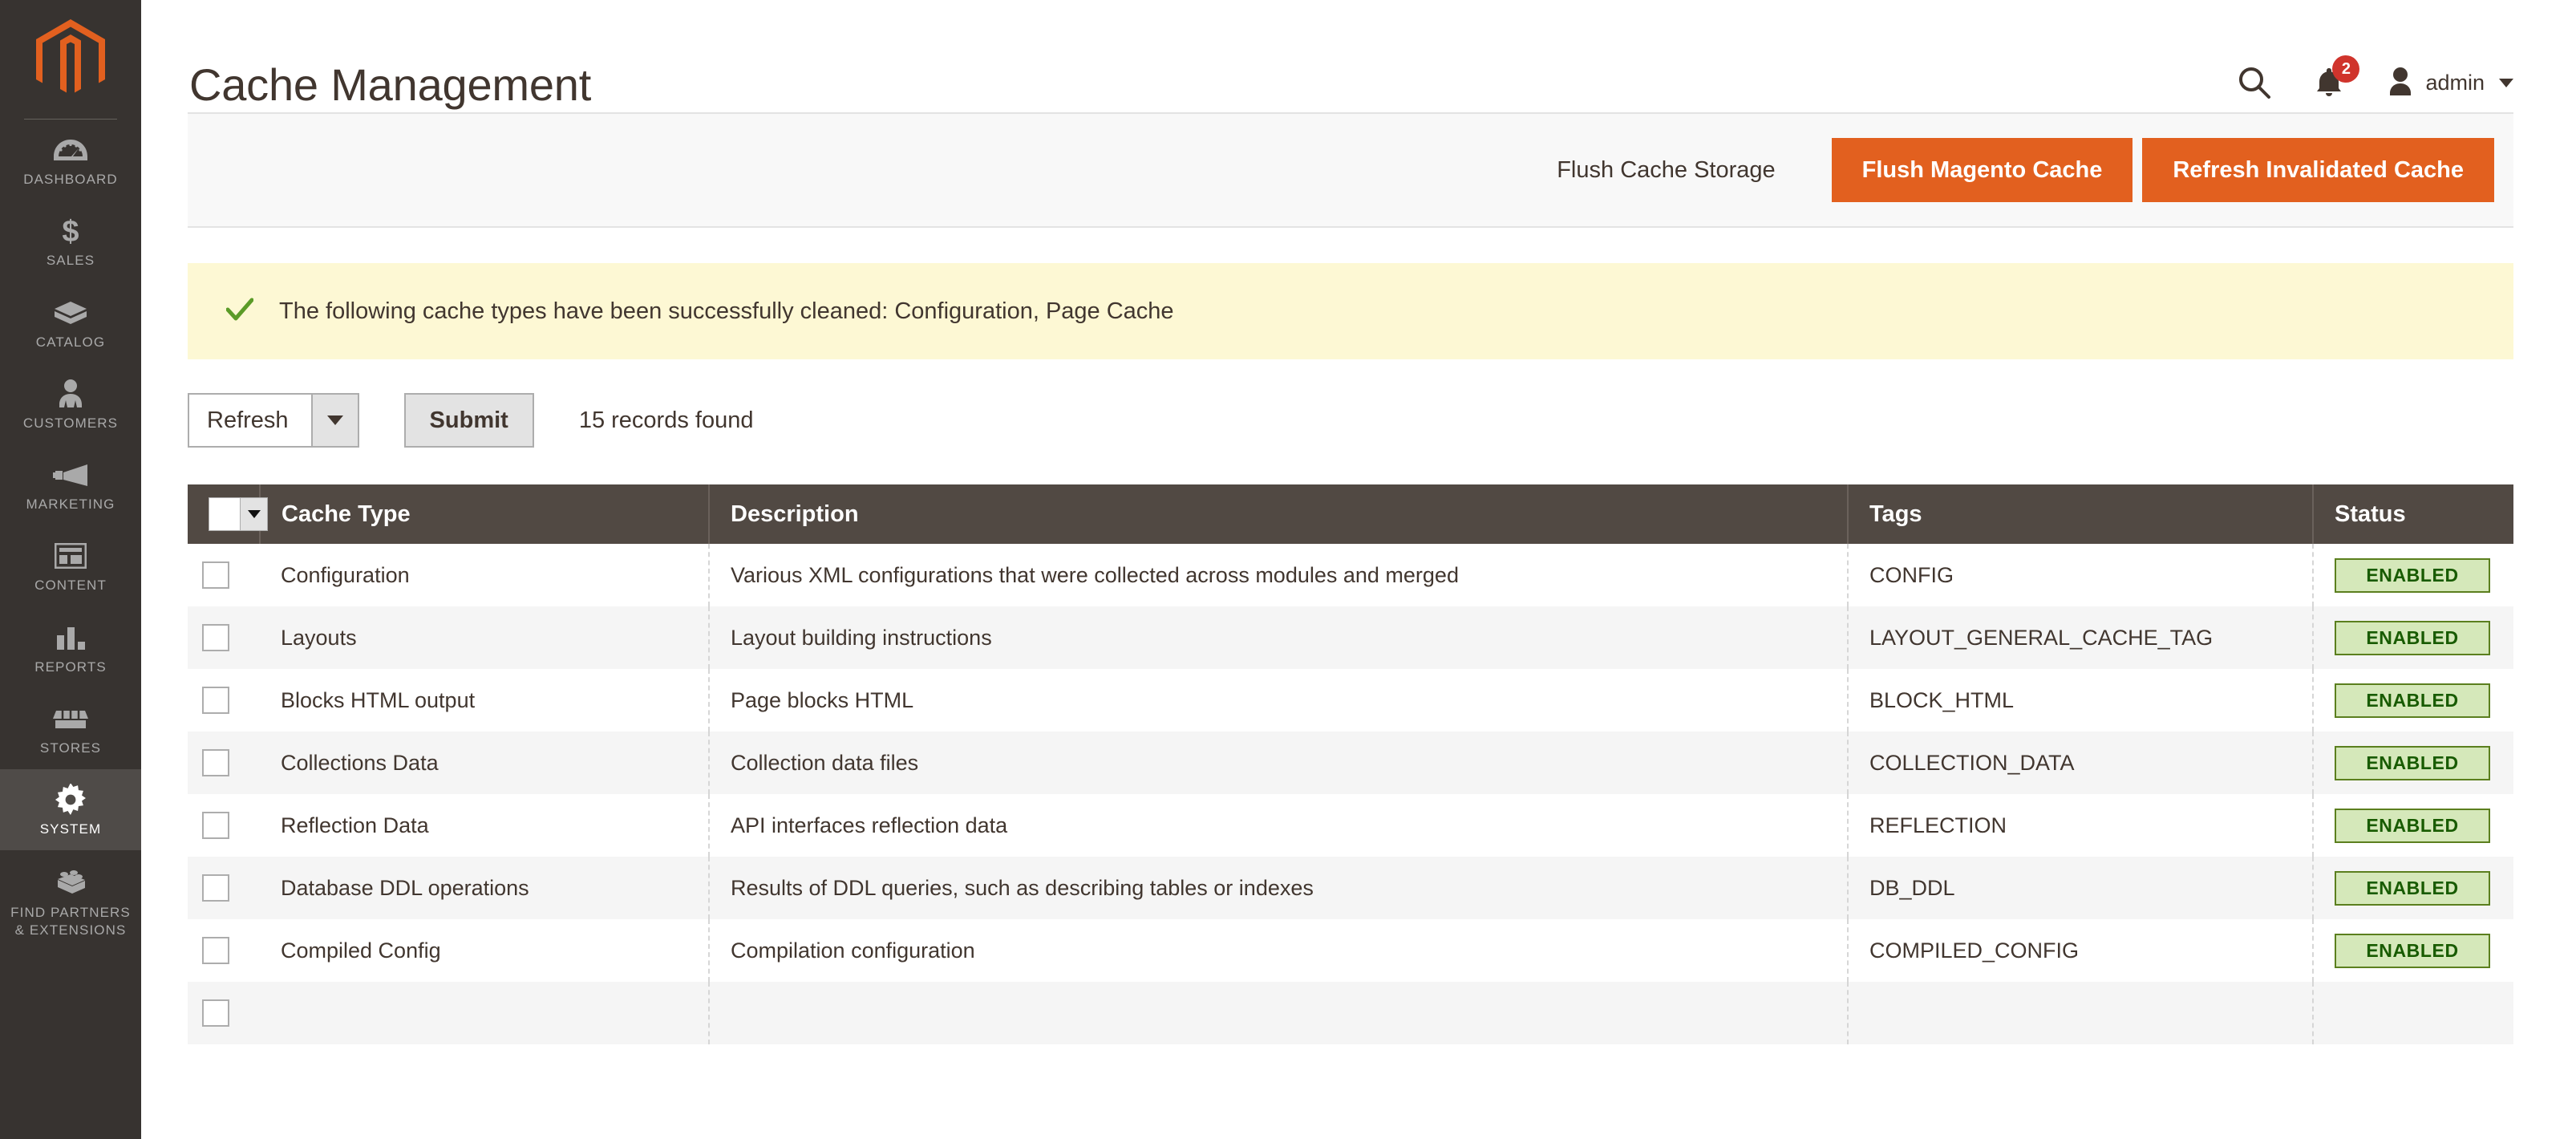 Image resolution: width=2576 pixels, height=1139 pixels. Describe the element at coordinates (70, 504) in the screenshot. I see `sidebar-item-label: MARKETING` at that location.